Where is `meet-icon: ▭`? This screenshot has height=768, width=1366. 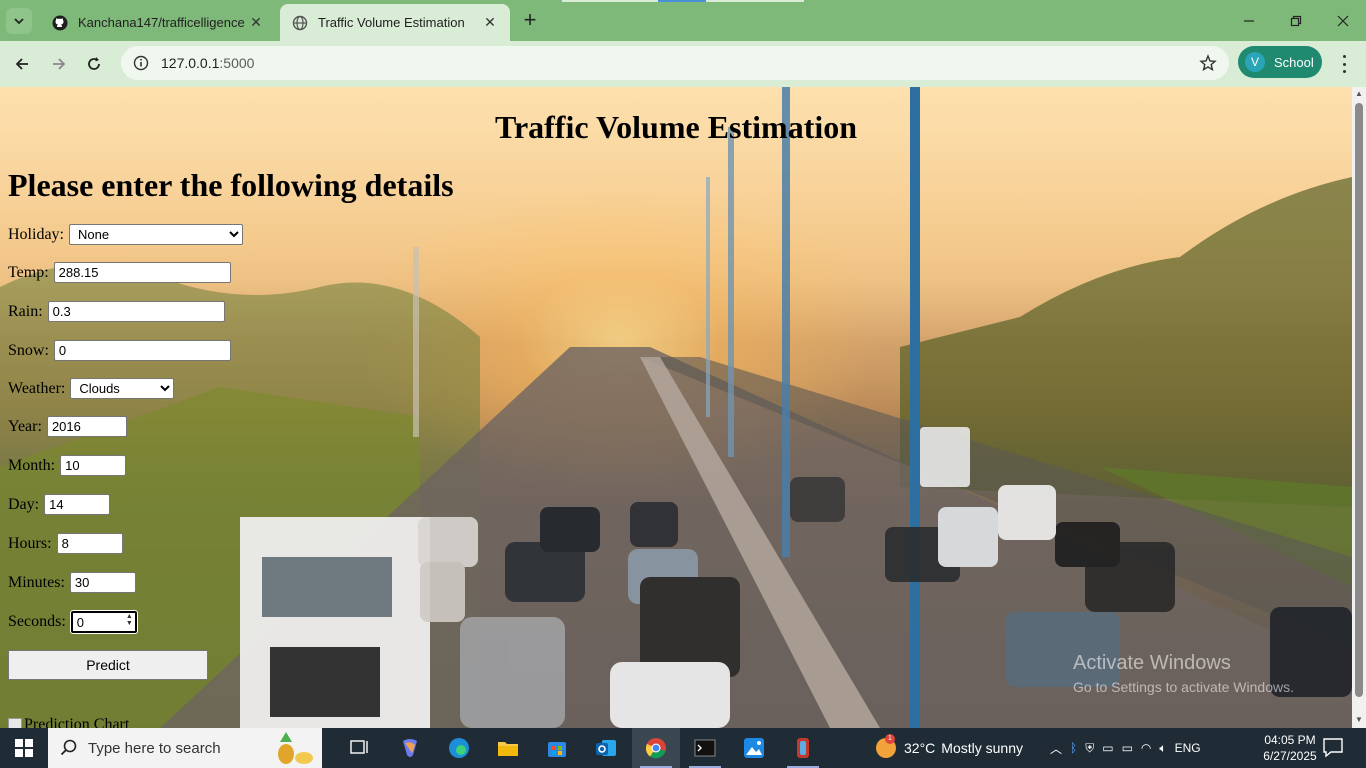 meet-icon: ▭ is located at coordinates (1107, 748).